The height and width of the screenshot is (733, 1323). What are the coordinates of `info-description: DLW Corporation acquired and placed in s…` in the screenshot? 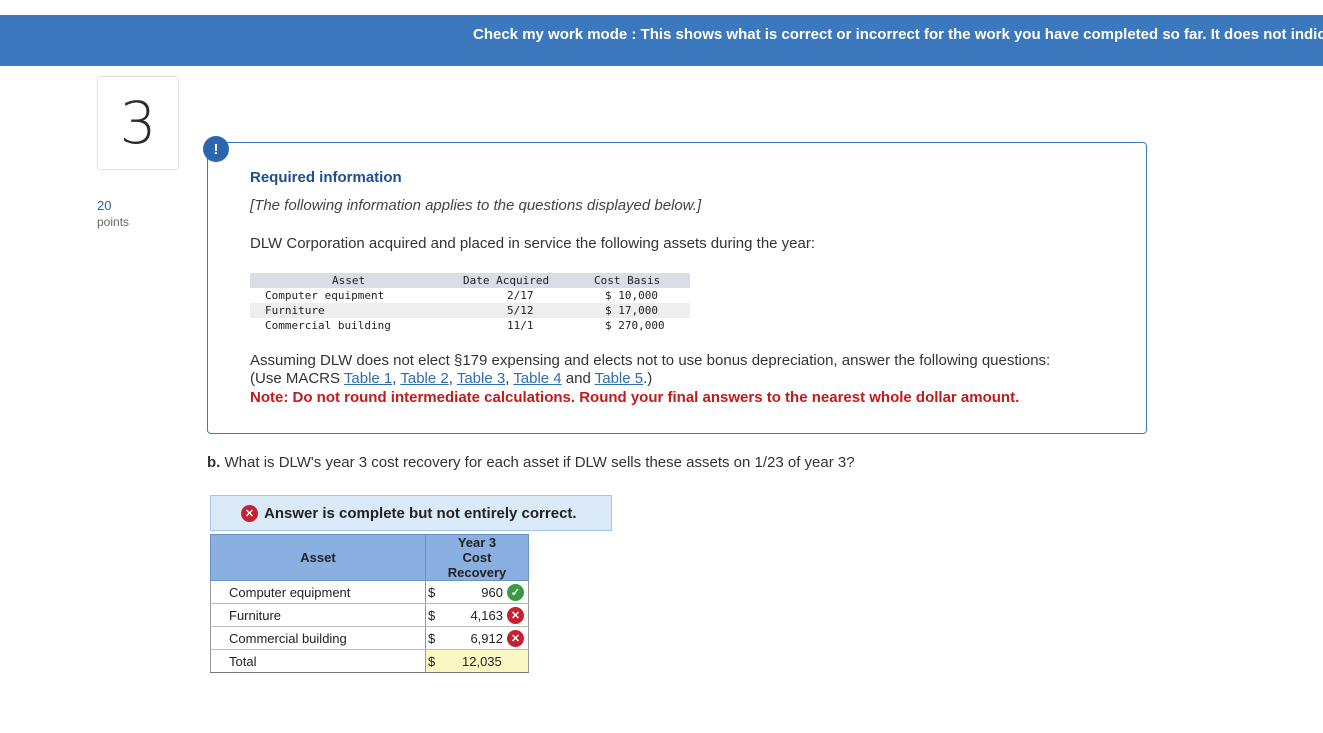 It's located at (533, 243).